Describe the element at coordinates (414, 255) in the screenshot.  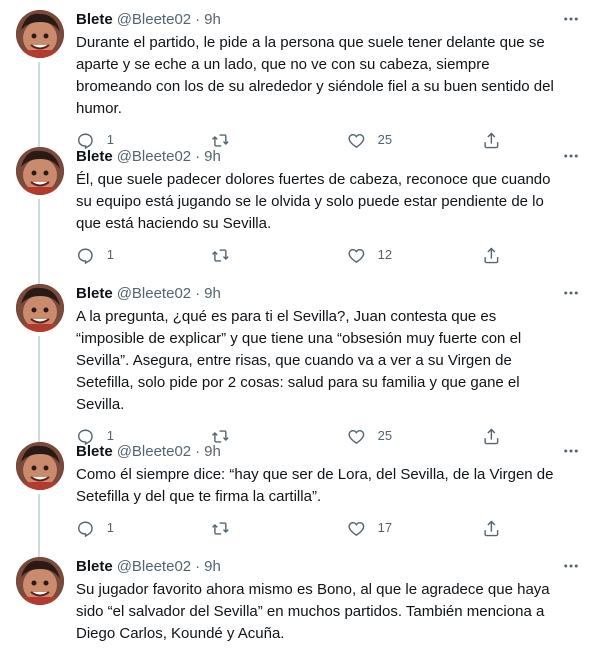
I see `like-button: 12` at that location.